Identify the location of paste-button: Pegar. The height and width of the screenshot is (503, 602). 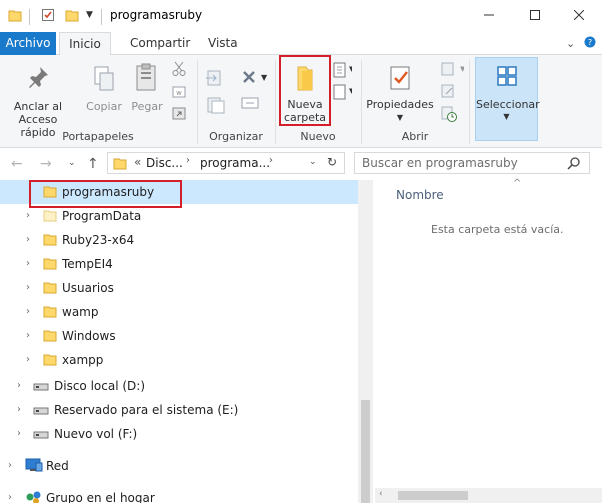
(147, 88).